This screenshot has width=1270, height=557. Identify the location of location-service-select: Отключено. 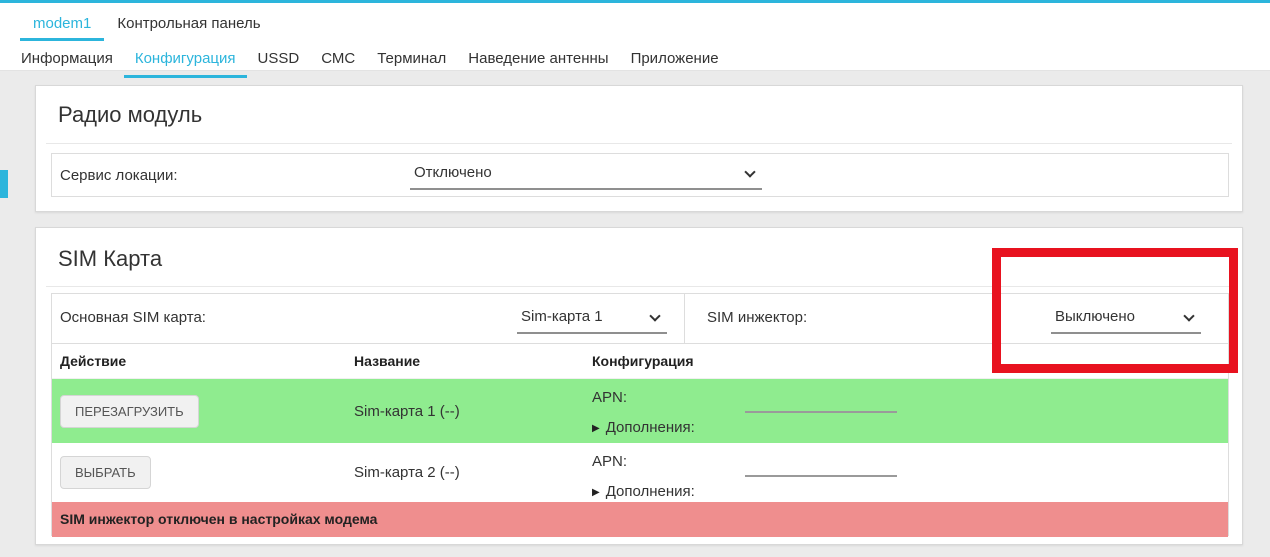
(586, 175).